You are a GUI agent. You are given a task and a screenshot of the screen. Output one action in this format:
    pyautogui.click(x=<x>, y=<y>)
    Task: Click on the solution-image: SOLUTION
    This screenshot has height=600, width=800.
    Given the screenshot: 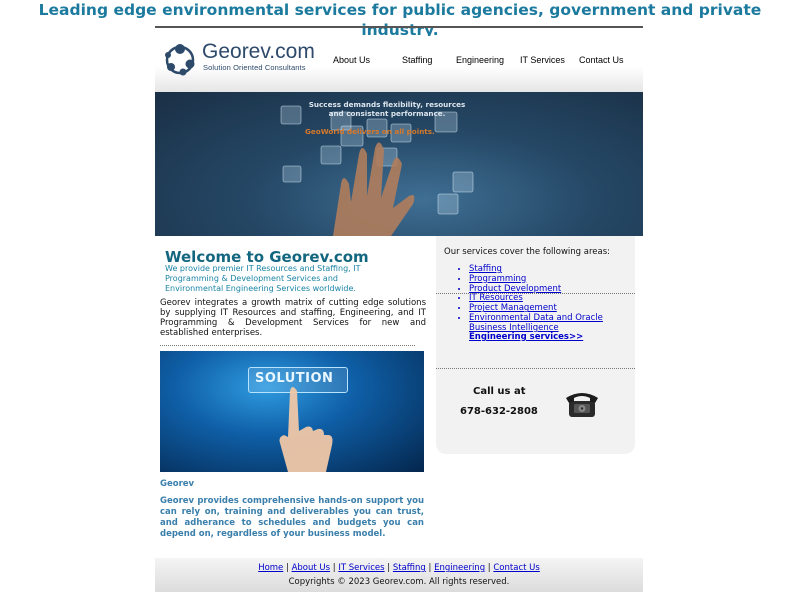 What is the action you would take?
    pyautogui.click(x=292, y=411)
    